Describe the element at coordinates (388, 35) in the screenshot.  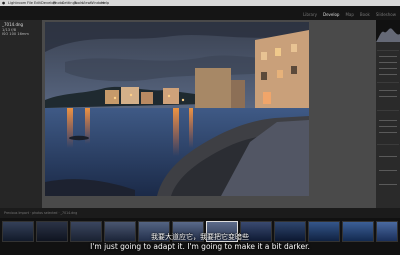
I see `histogram-graph` at that location.